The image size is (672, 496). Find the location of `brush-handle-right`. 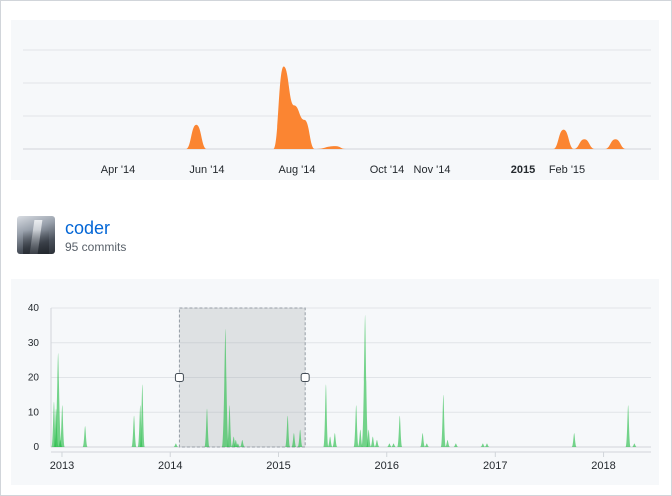

brush-handle-right is located at coordinates (305, 377).